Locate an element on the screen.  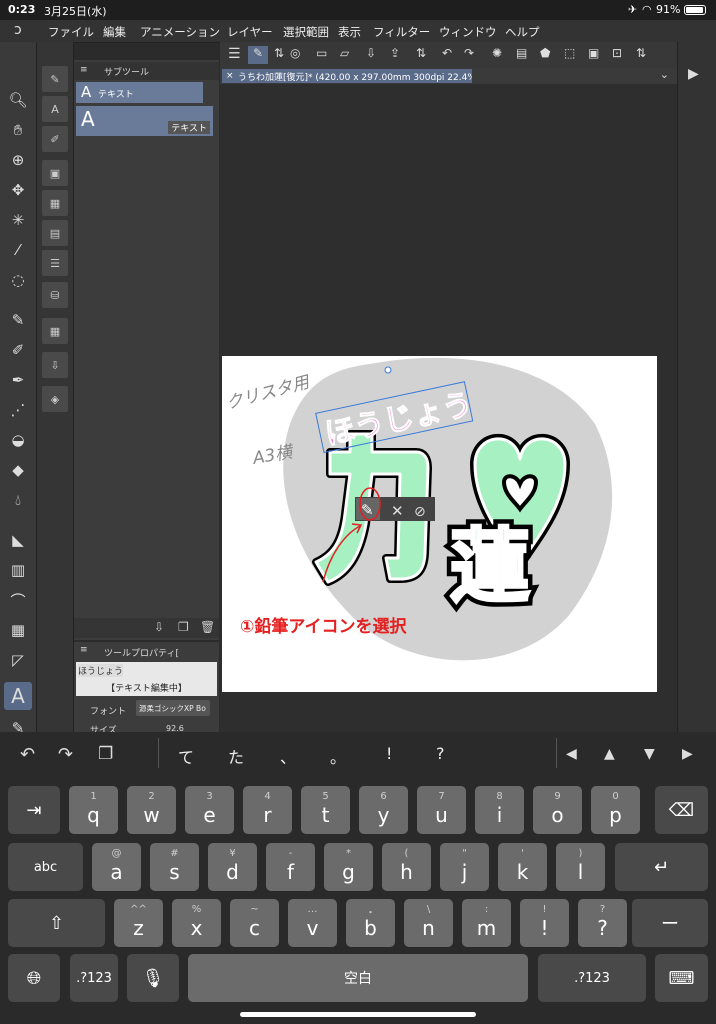
transform-icon: ⬟ is located at coordinates (545, 53).